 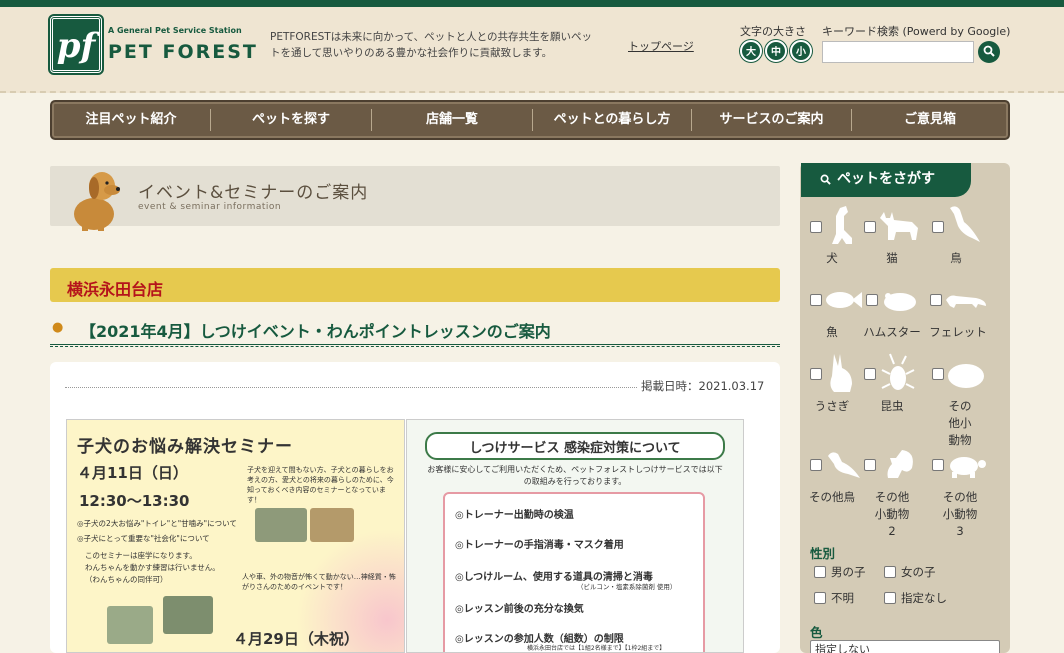 I want to click on pet-hamster-checkbox, so click(x=872, y=300).